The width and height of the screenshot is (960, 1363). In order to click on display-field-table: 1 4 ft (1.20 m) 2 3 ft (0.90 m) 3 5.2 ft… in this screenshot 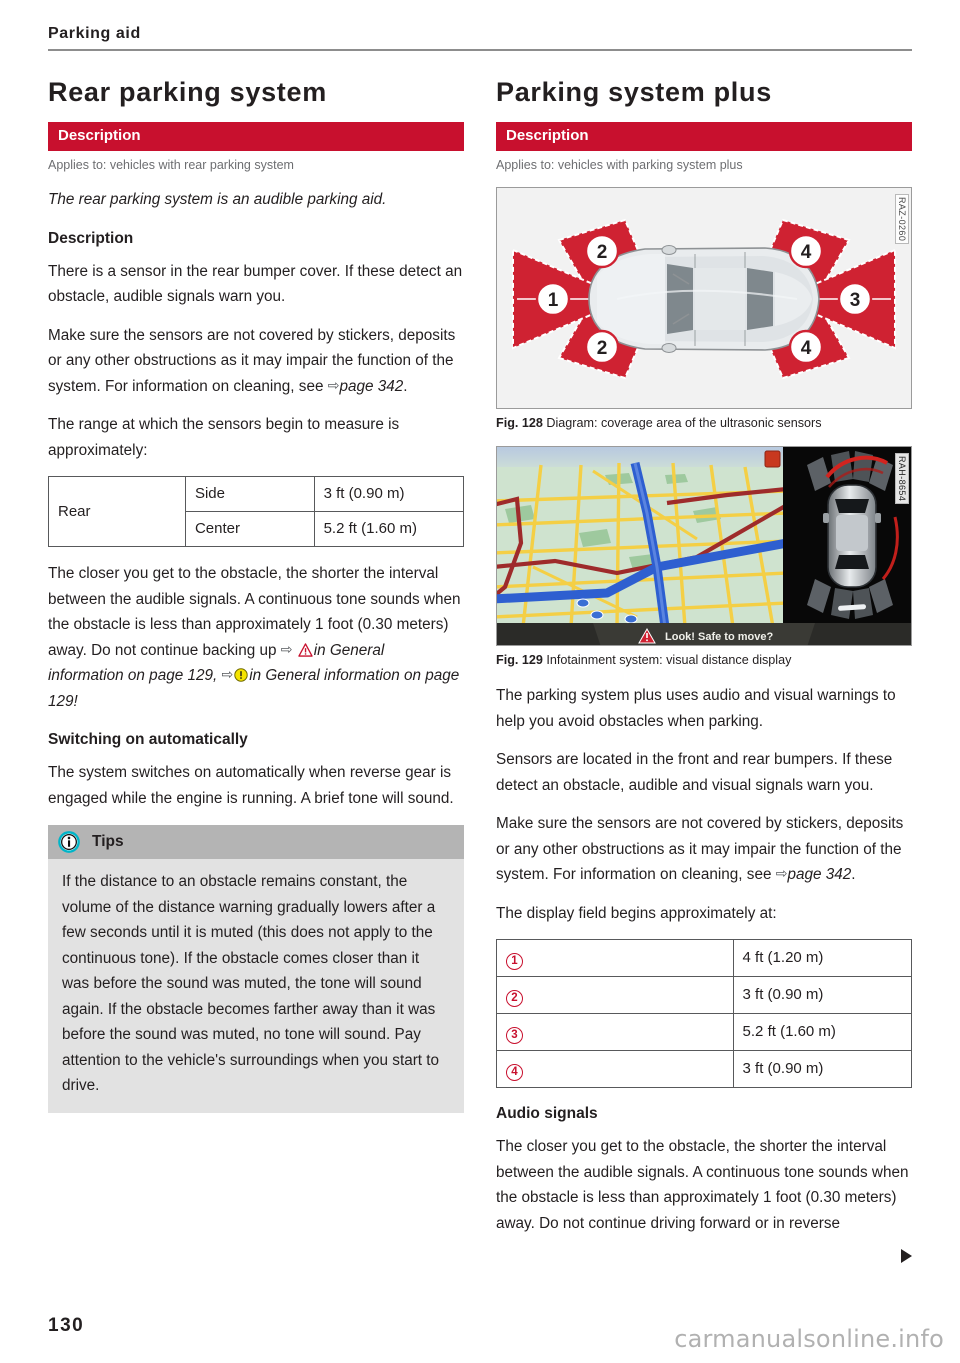, I will do `click(704, 1013)`.